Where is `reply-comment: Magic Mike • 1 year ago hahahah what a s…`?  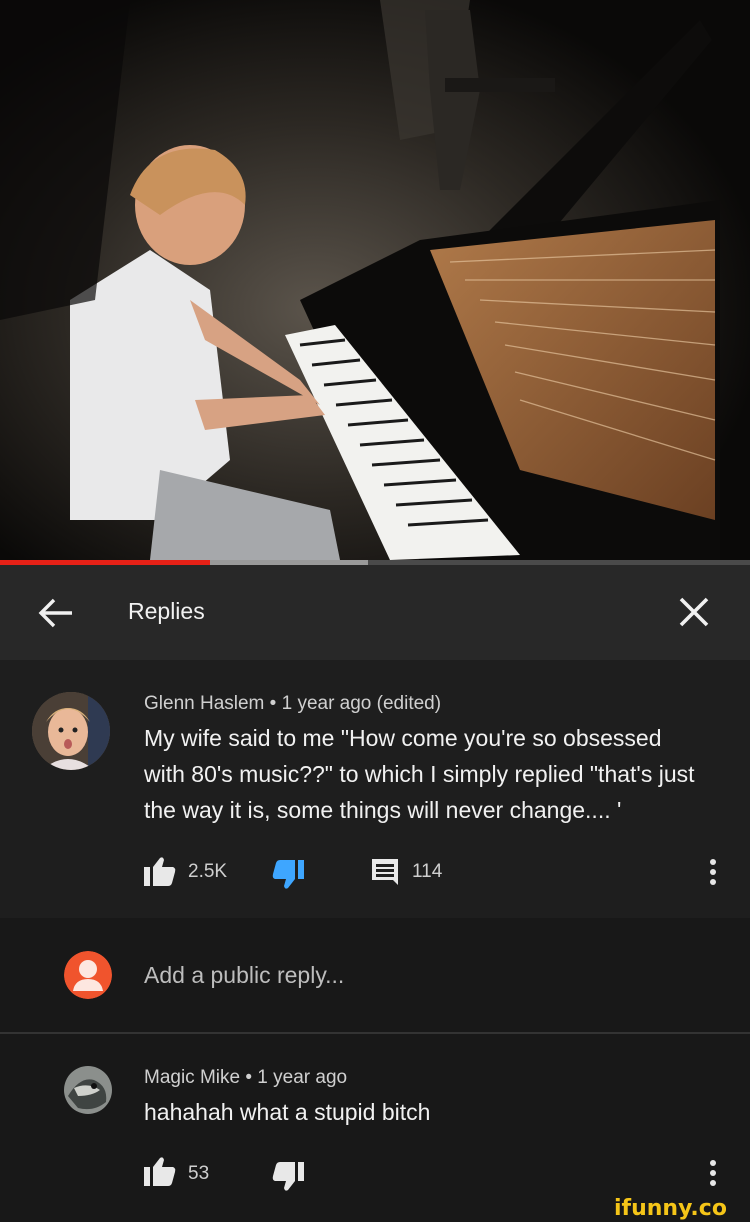
reply-comment: Magic Mike • 1 year ago hahahah what a s… is located at coordinates (375, 1117).